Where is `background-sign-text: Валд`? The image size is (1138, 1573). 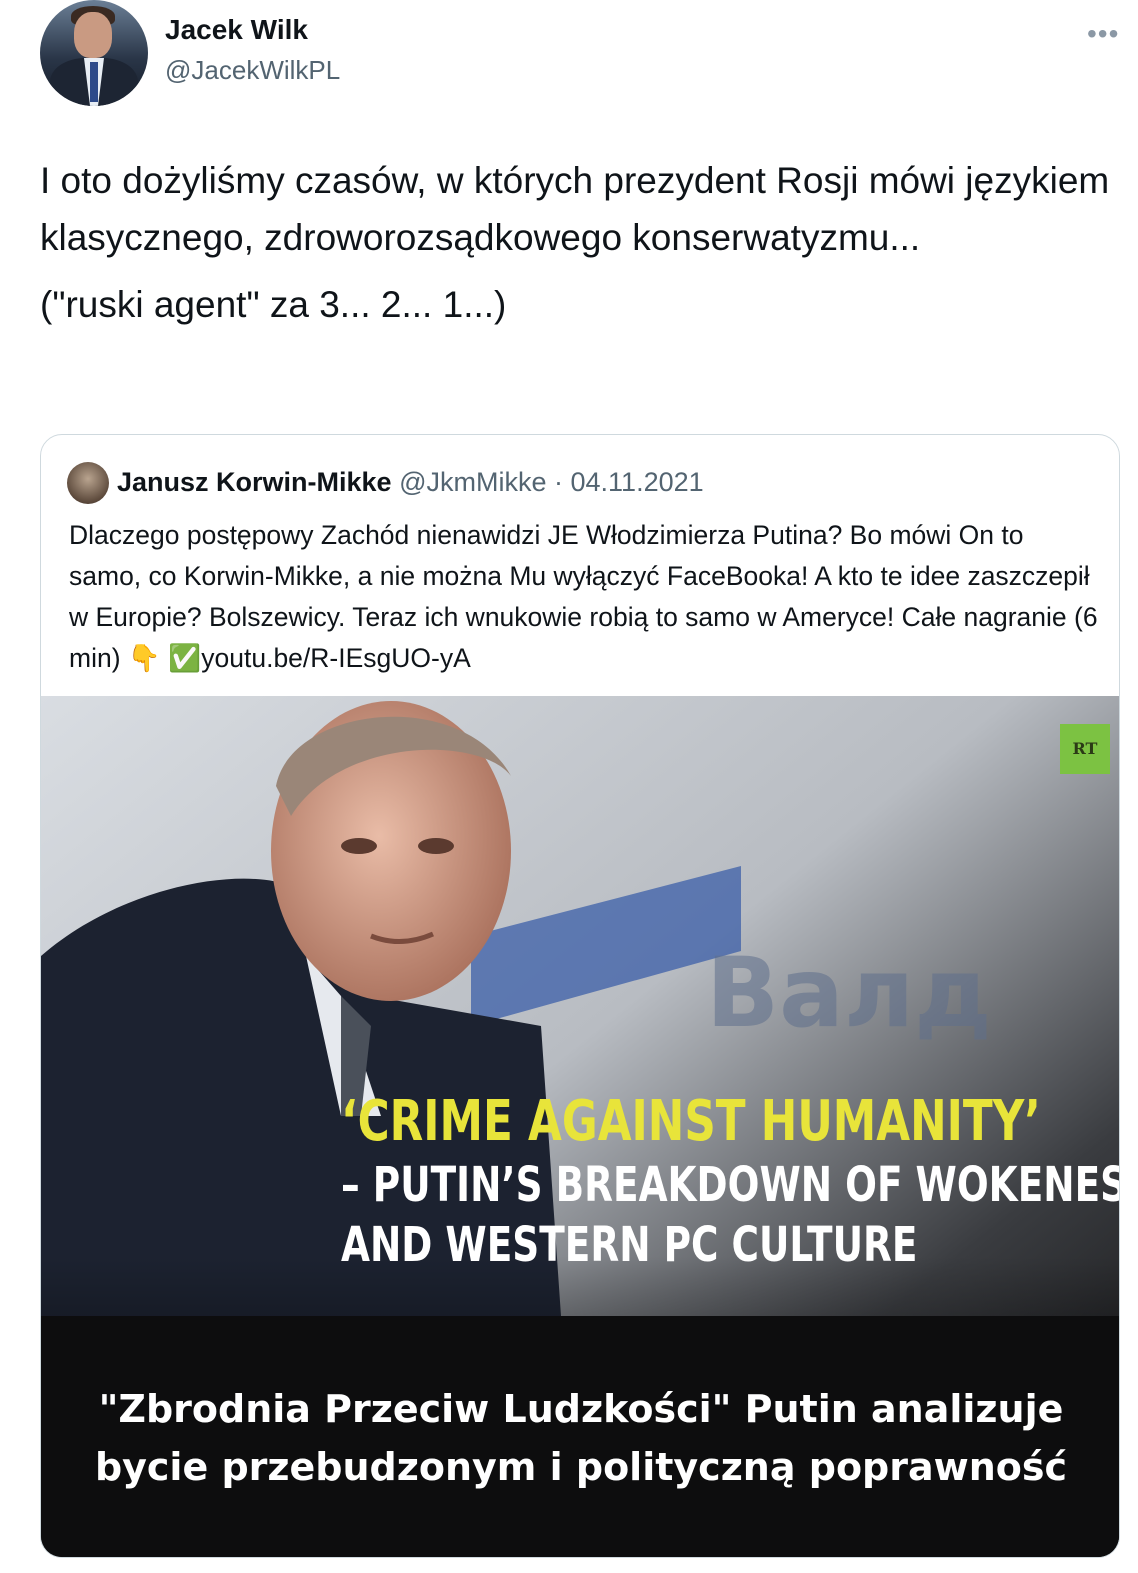
background-sign-text: Валд is located at coordinates (849, 993).